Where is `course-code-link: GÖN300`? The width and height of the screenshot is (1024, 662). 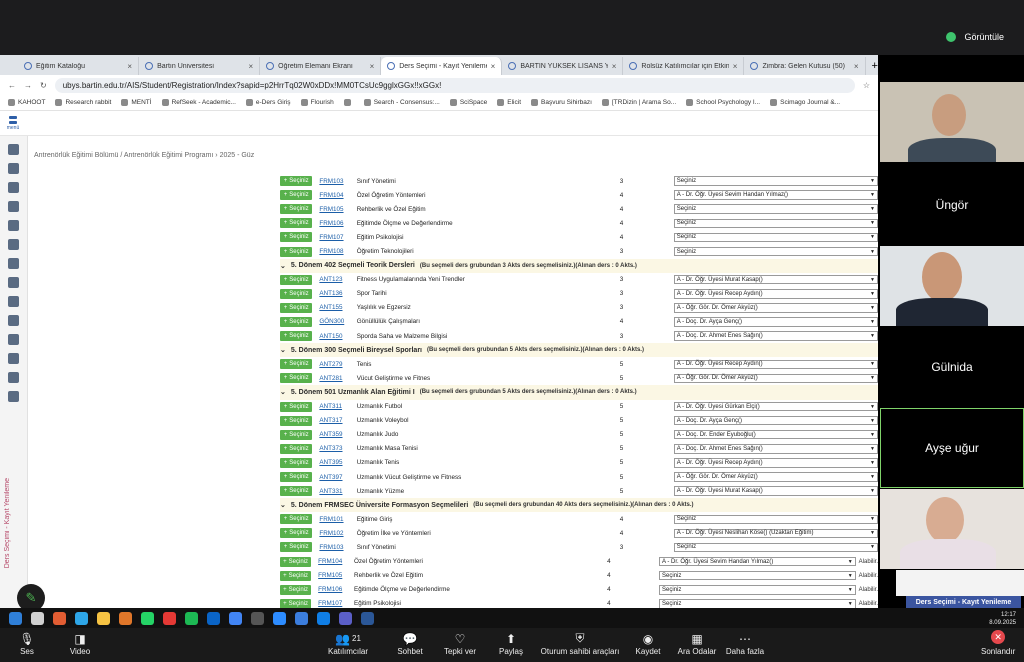 course-code-link: GÖN300 is located at coordinates (337, 321).